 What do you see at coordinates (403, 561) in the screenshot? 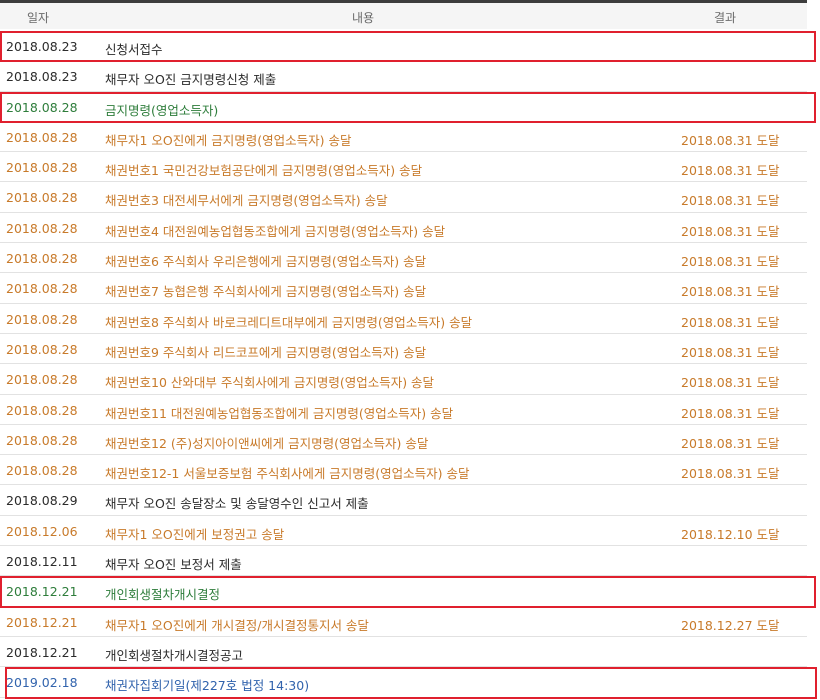
I see `table-row: 2018.12.11 채무자 오O진 보정서 제출` at bounding box center [403, 561].